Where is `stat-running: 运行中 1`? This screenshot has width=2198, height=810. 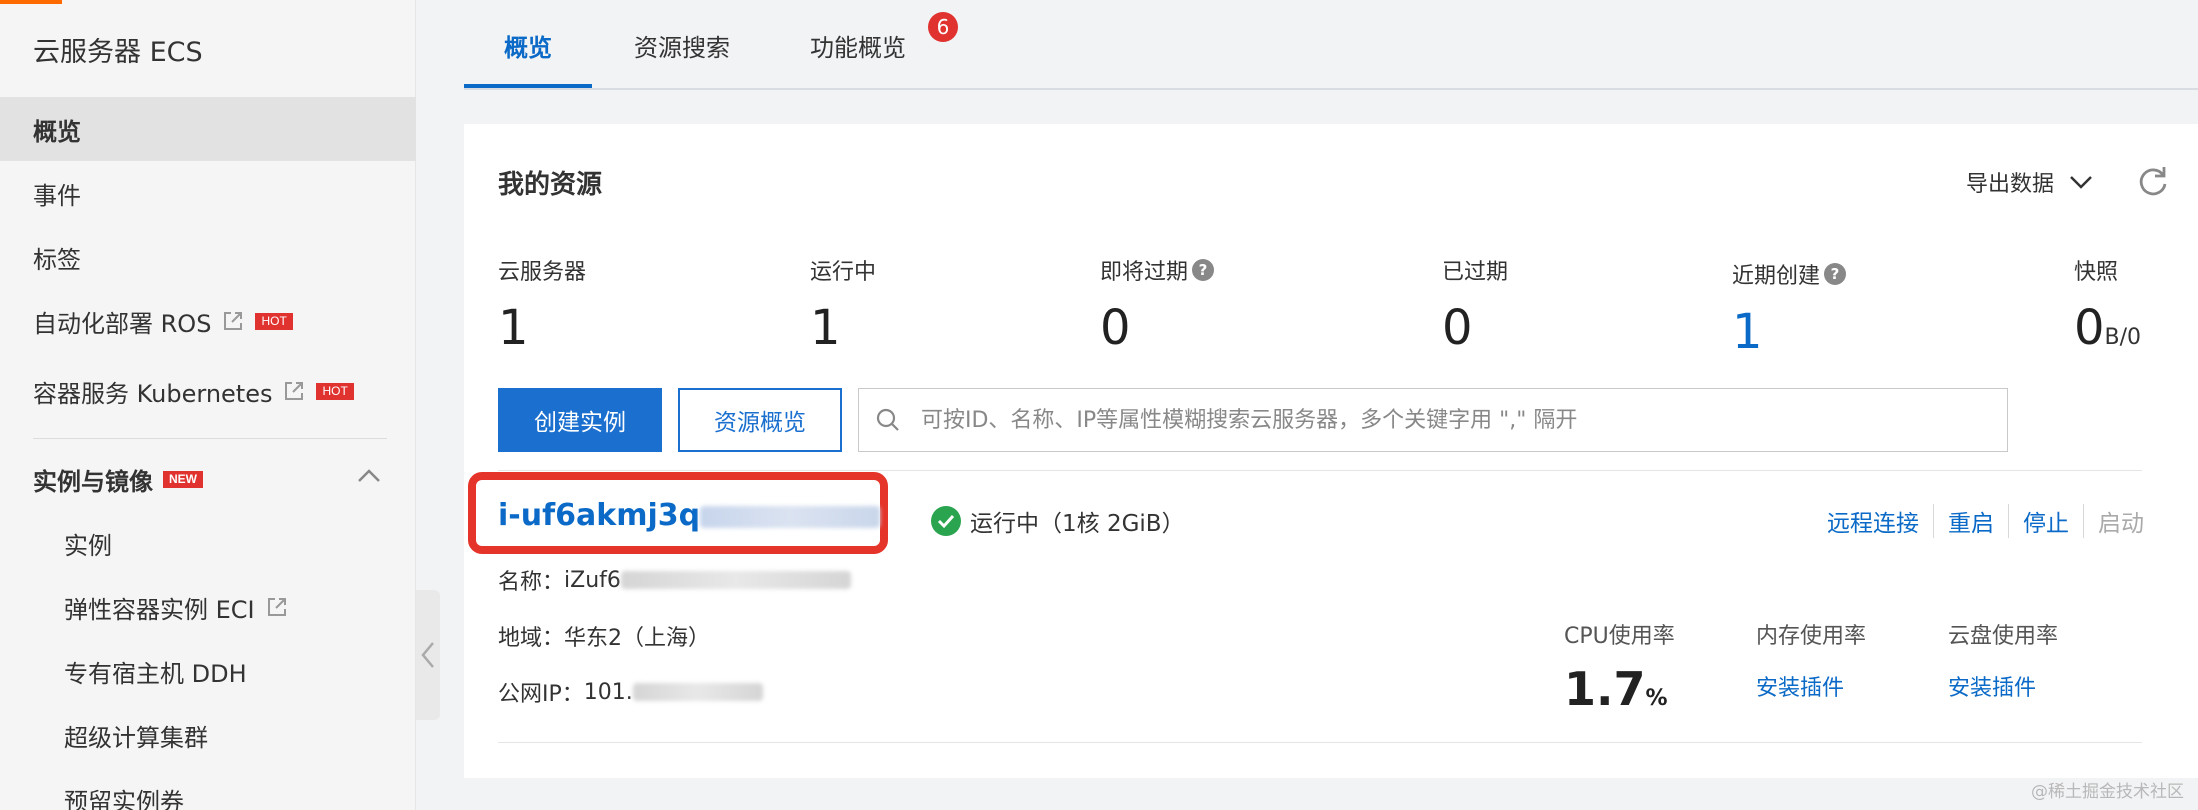 stat-running: 运行中 1 is located at coordinates (843, 305).